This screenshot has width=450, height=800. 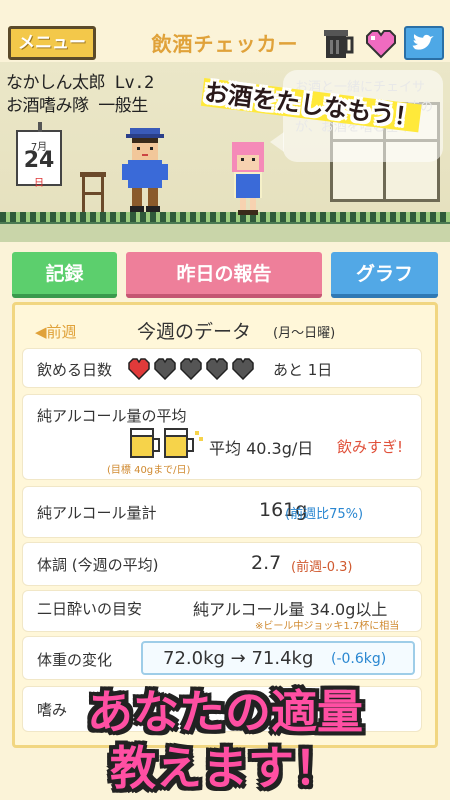 I want to click on drink-days-label: 飲める日数, so click(x=75, y=370).